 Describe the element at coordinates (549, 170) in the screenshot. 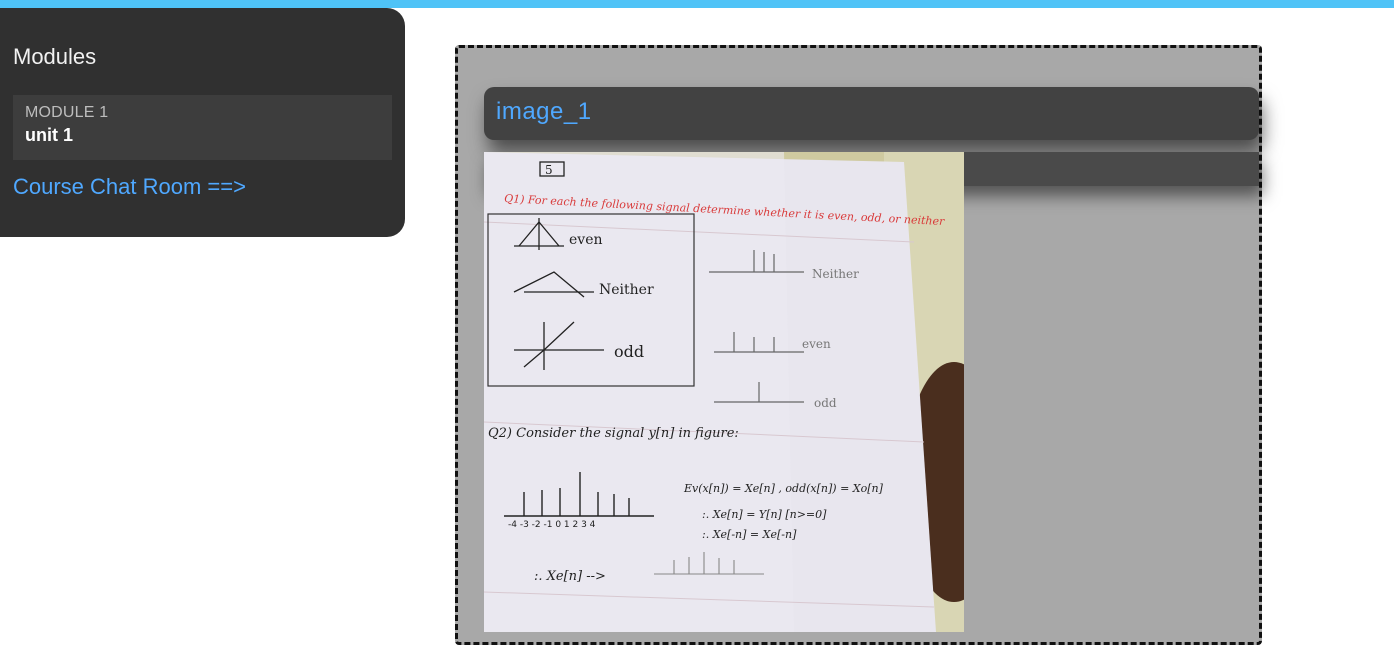

I see `page-number: 5` at that location.